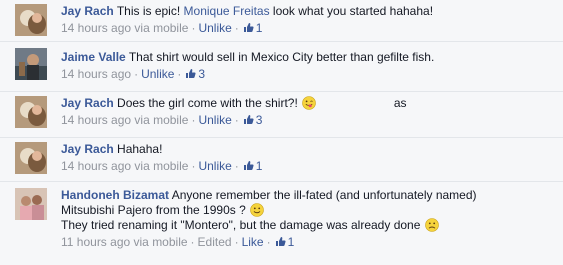 The width and height of the screenshot is (563, 265). Describe the element at coordinates (353, 11) in the screenshot. I see `comment-text-after: look what you started hahaha!` at that location.